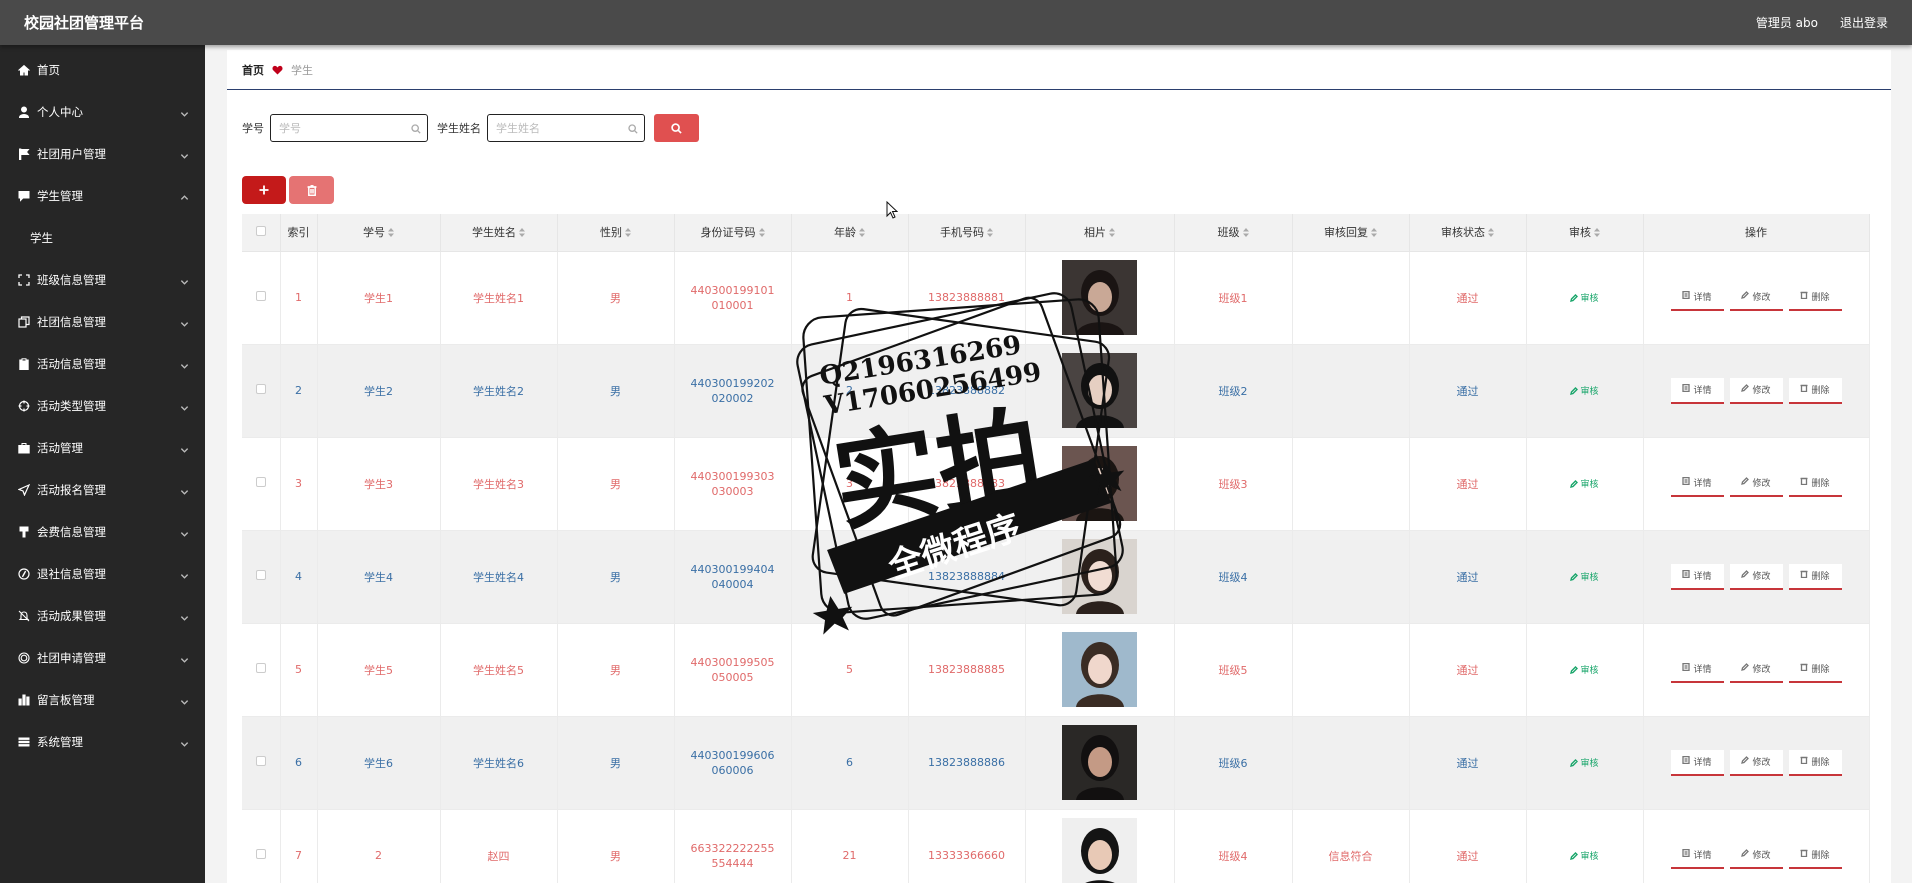 This screenshot has width=1912, height=883. Describe the element at coordinates (339, 128) in the screenshot. I see `student-no-input` at that location.